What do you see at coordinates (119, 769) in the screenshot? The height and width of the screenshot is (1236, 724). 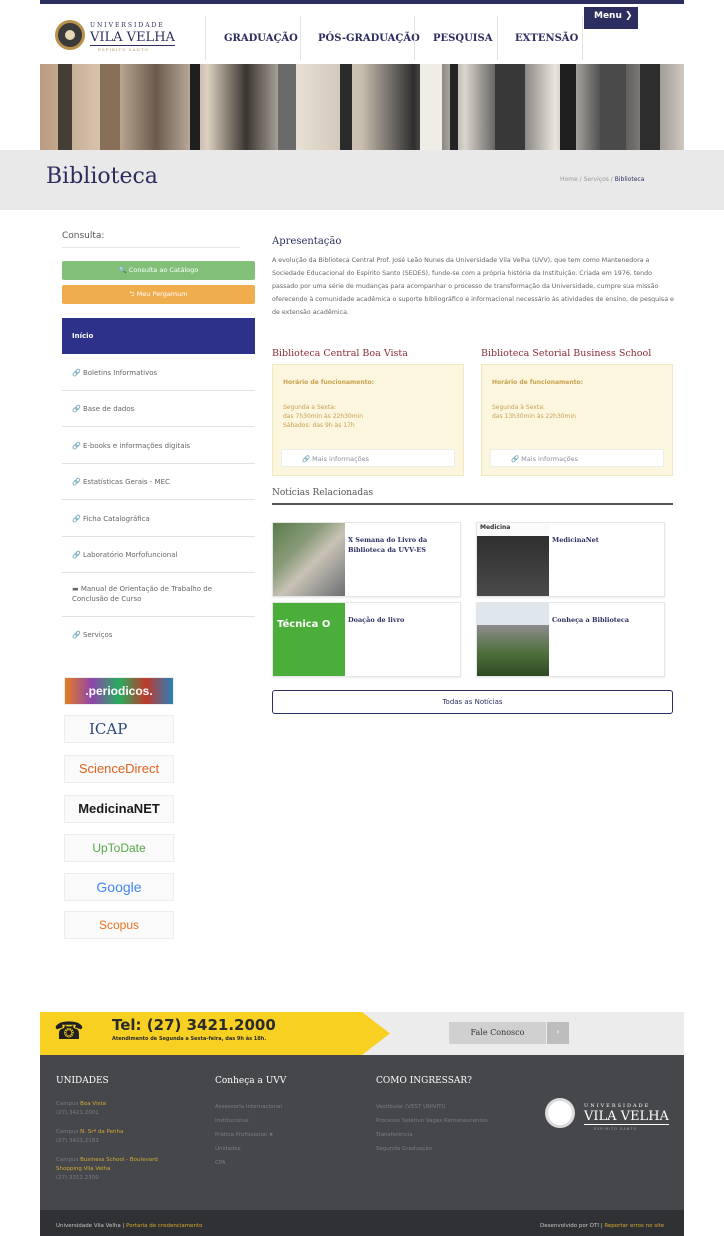 I see `sciencedirect-logo: ScienceDirect` at bounding box center [119, 769].